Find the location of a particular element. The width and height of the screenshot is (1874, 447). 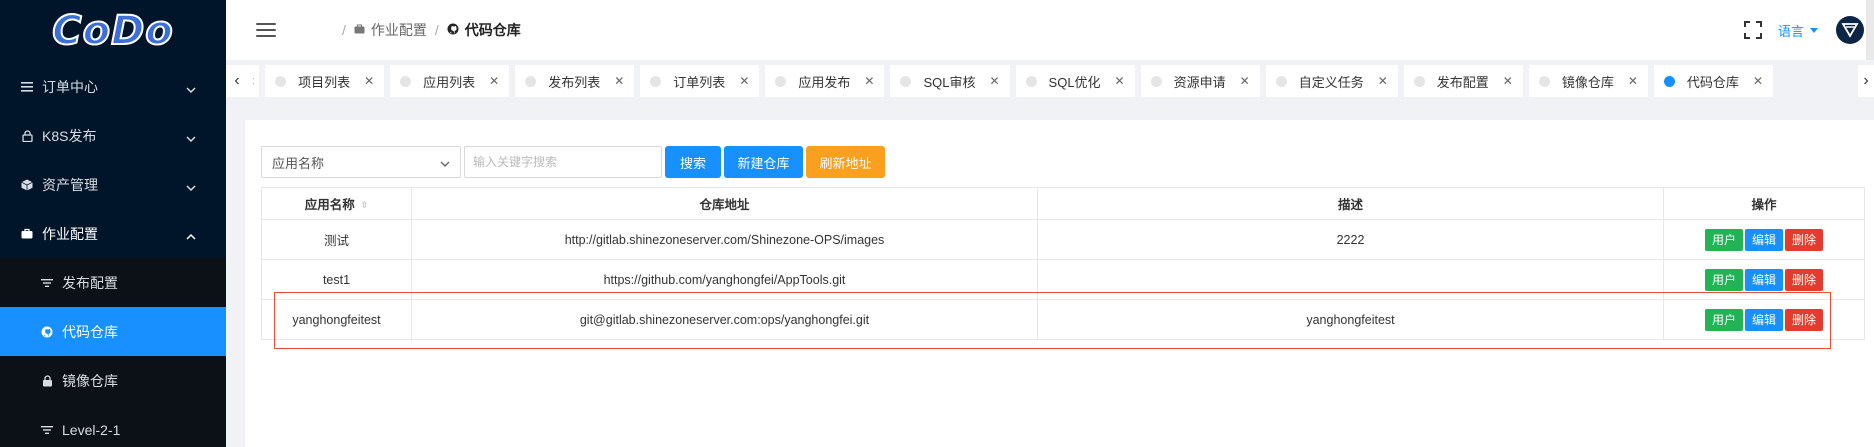

column-header-app-name: 应用名称 ⇳ is located at coordinates (336, 203).